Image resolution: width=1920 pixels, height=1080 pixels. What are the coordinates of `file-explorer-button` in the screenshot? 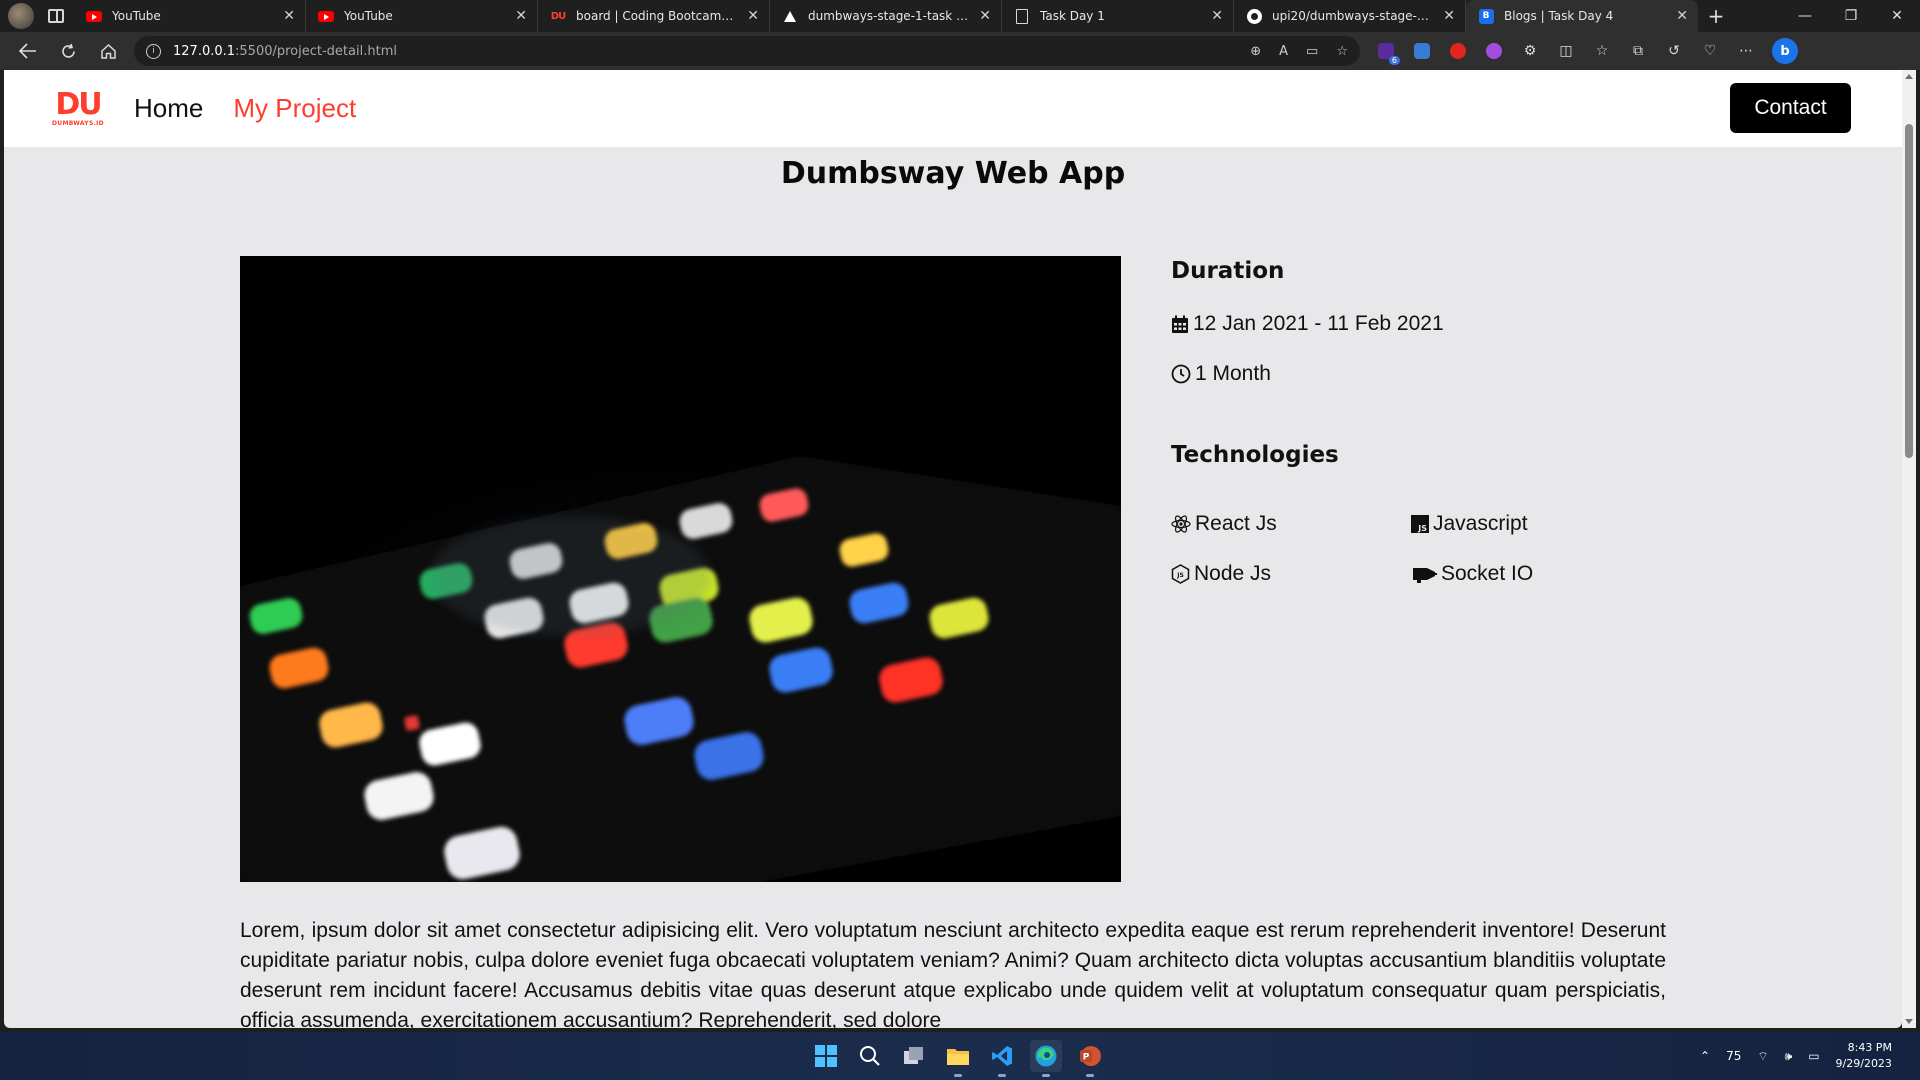 It's located at (958, 1058).